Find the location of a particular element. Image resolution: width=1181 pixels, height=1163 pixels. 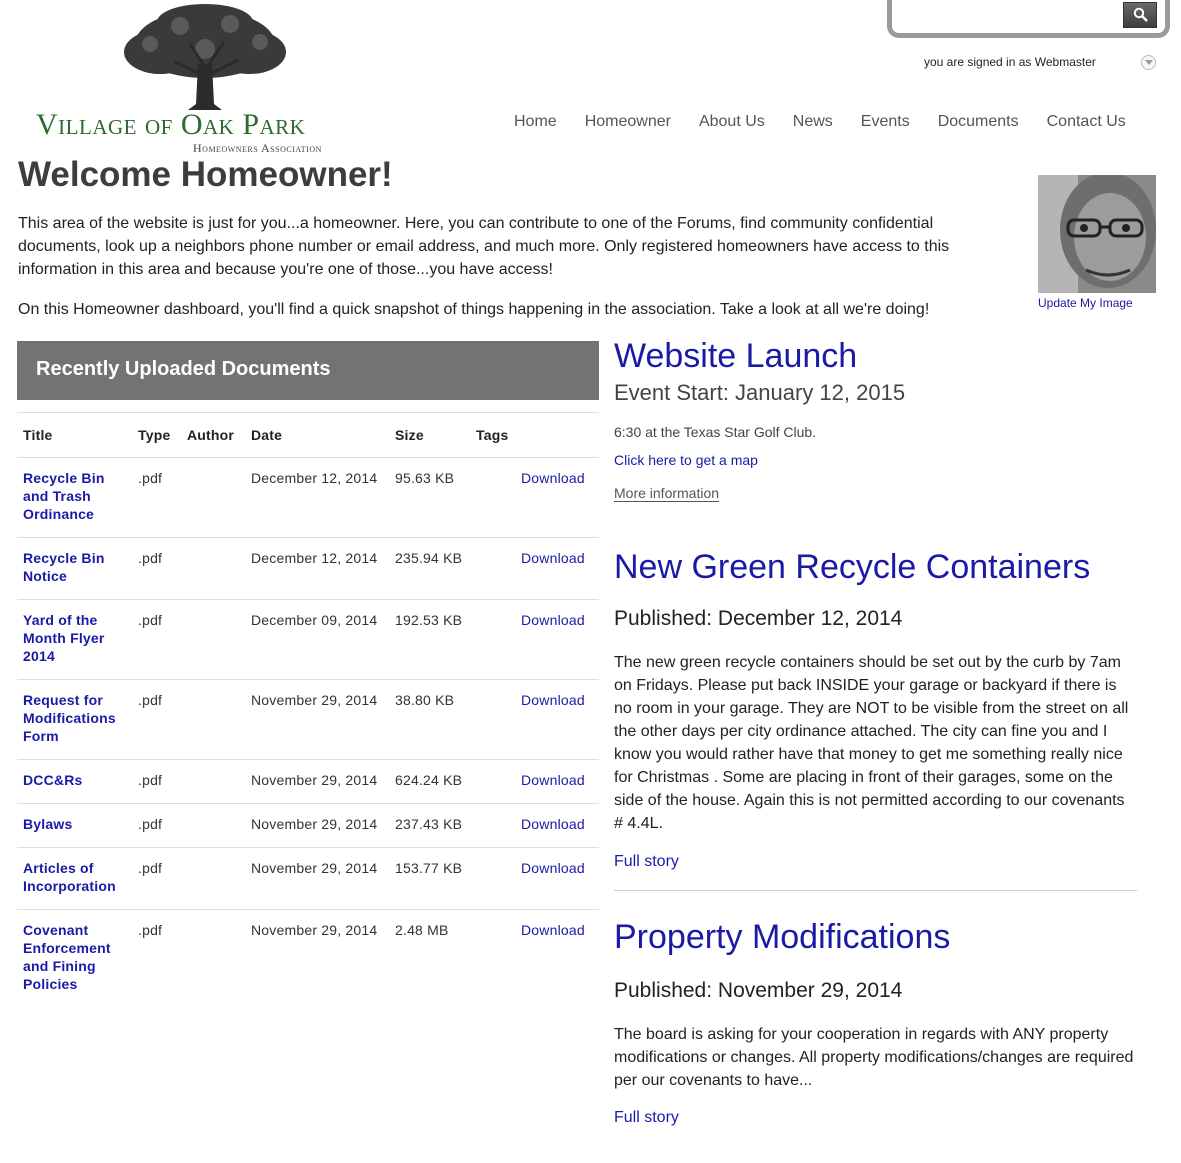

doc-size-cell: 237.43 KB is located at coordinates (429, 825).